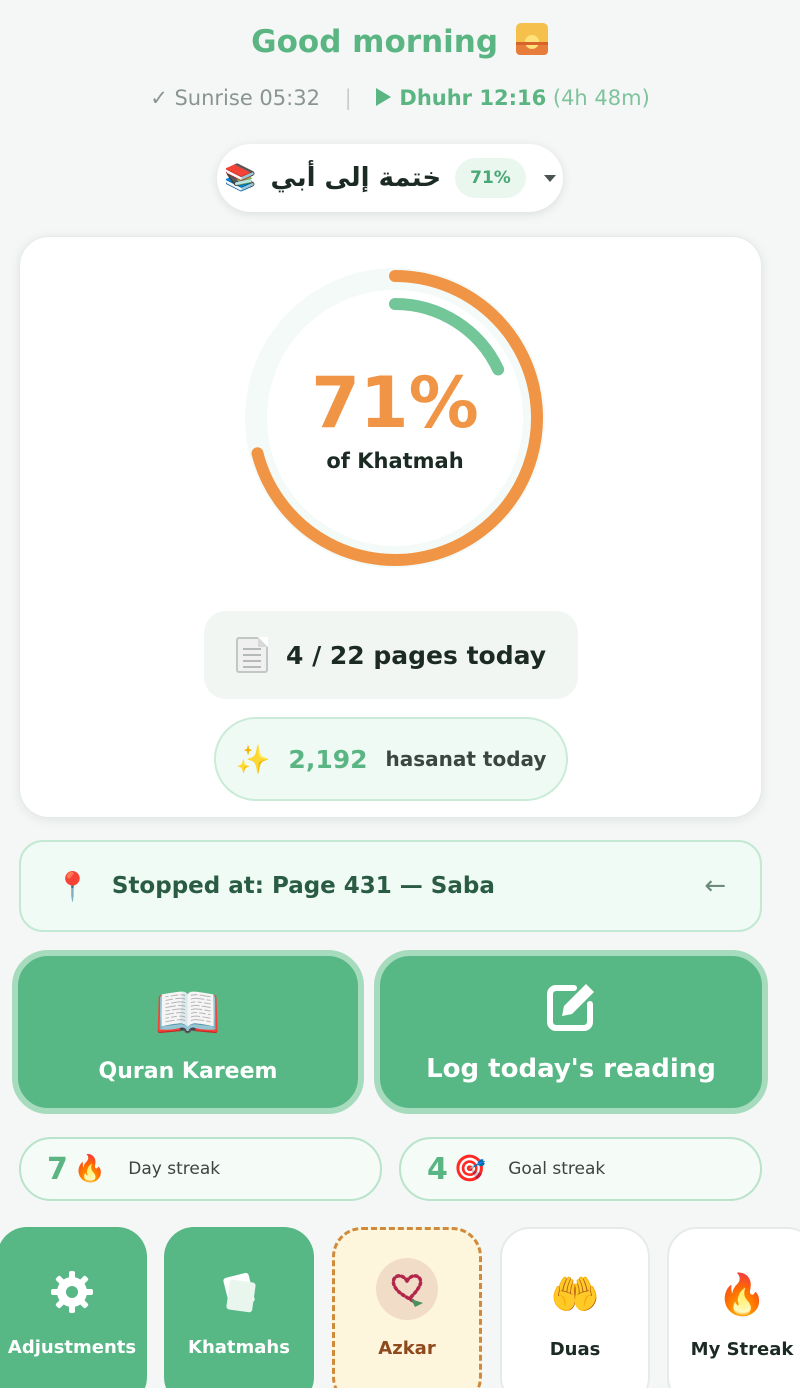  I want to click on tile-duas: 🤲 Duas, so click(575, 1307).